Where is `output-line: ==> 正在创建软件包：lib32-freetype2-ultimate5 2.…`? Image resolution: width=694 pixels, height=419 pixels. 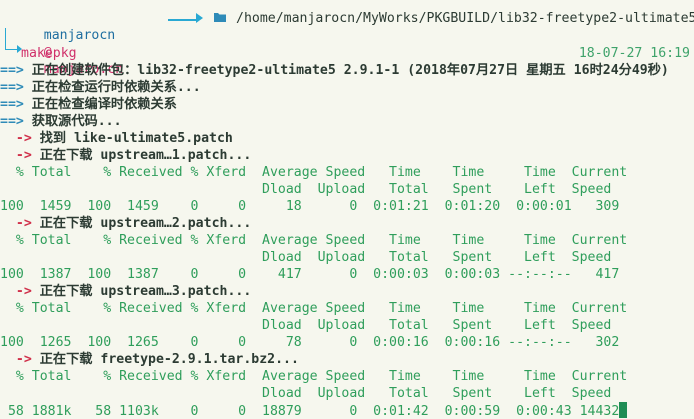
output-line: ==> 正在创建软件包：lib32-freetype2-ultimate5 2.… is located at coordinates (334, 70).